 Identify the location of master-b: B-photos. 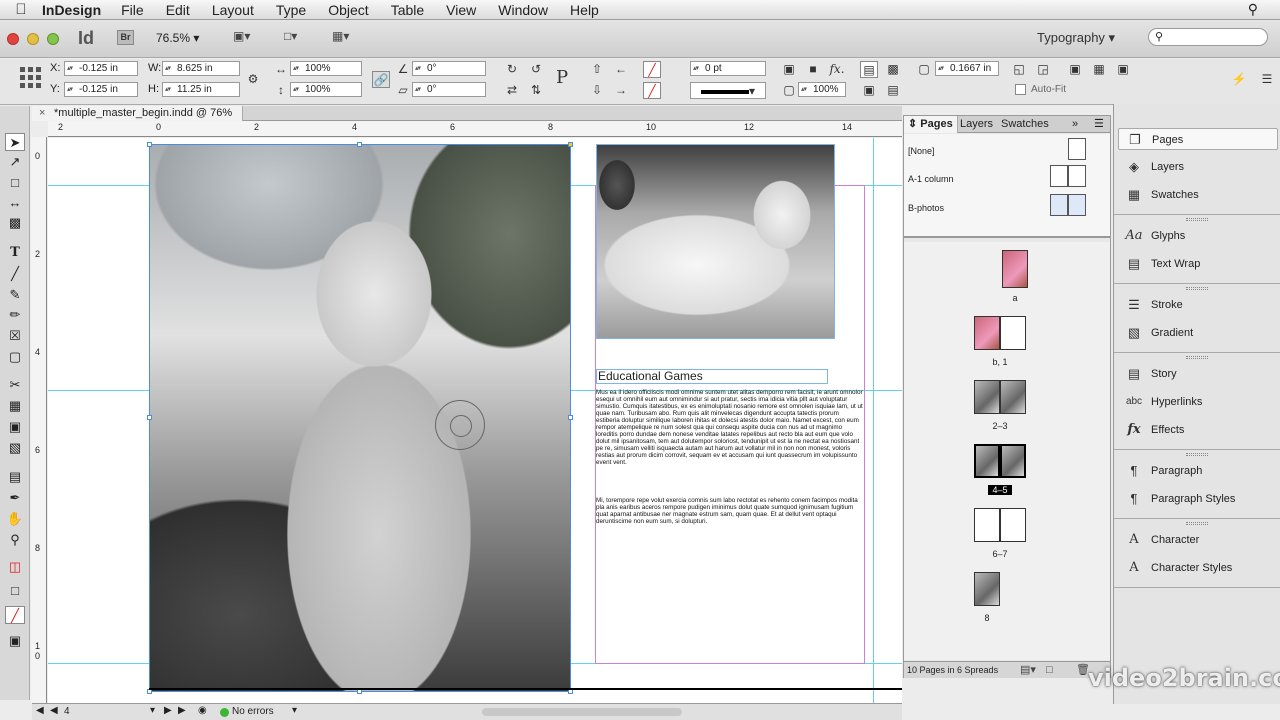
(926, 208).